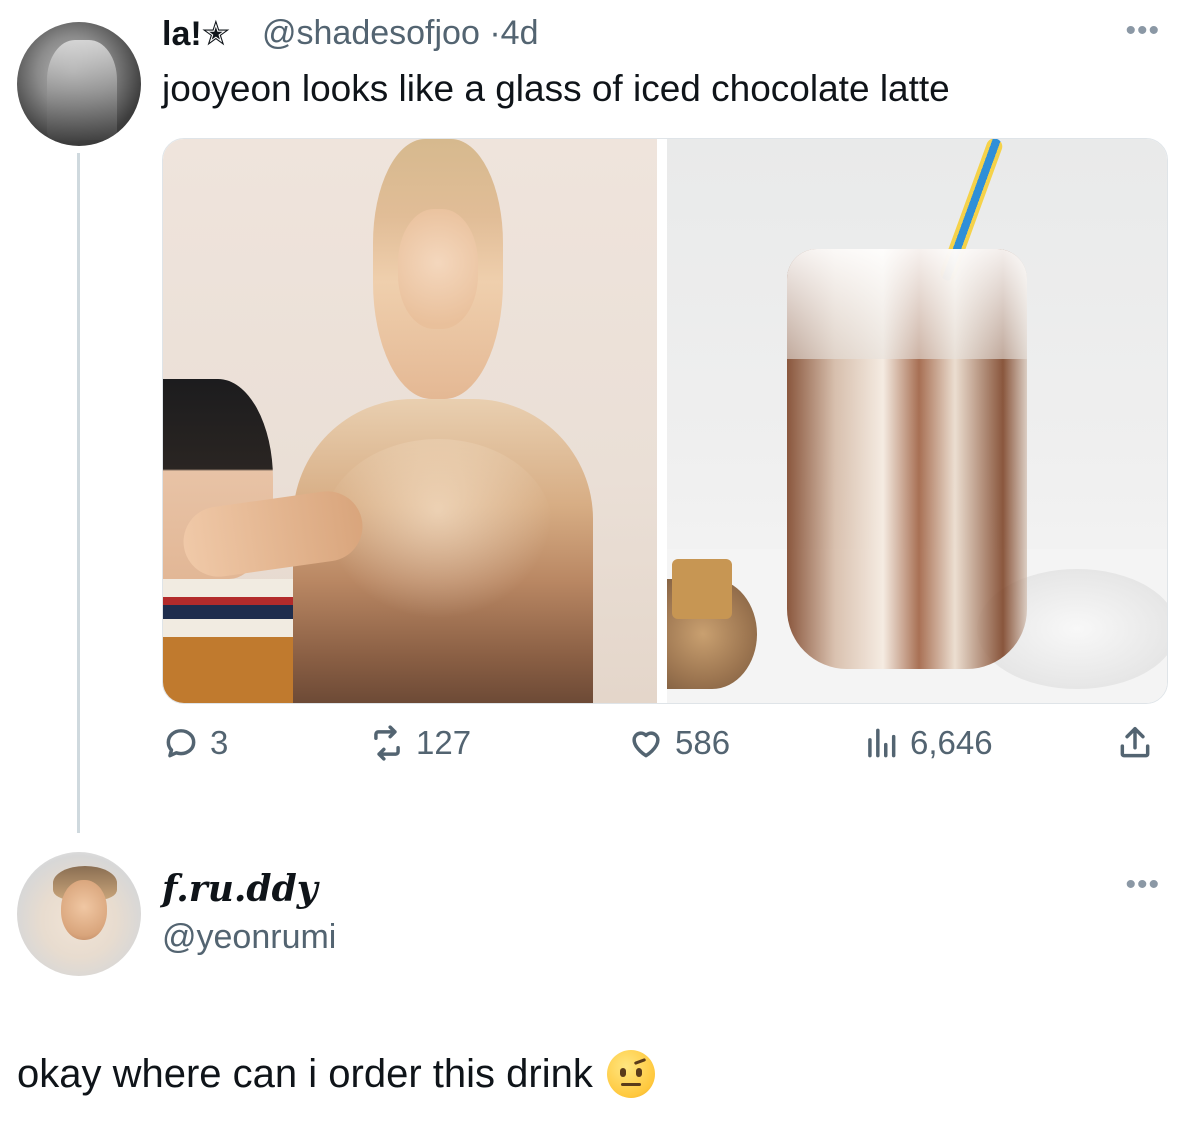  Describe the element at coordinates (249, 937) in the screenshot. I see `handle: @yeonrumi` at that location.